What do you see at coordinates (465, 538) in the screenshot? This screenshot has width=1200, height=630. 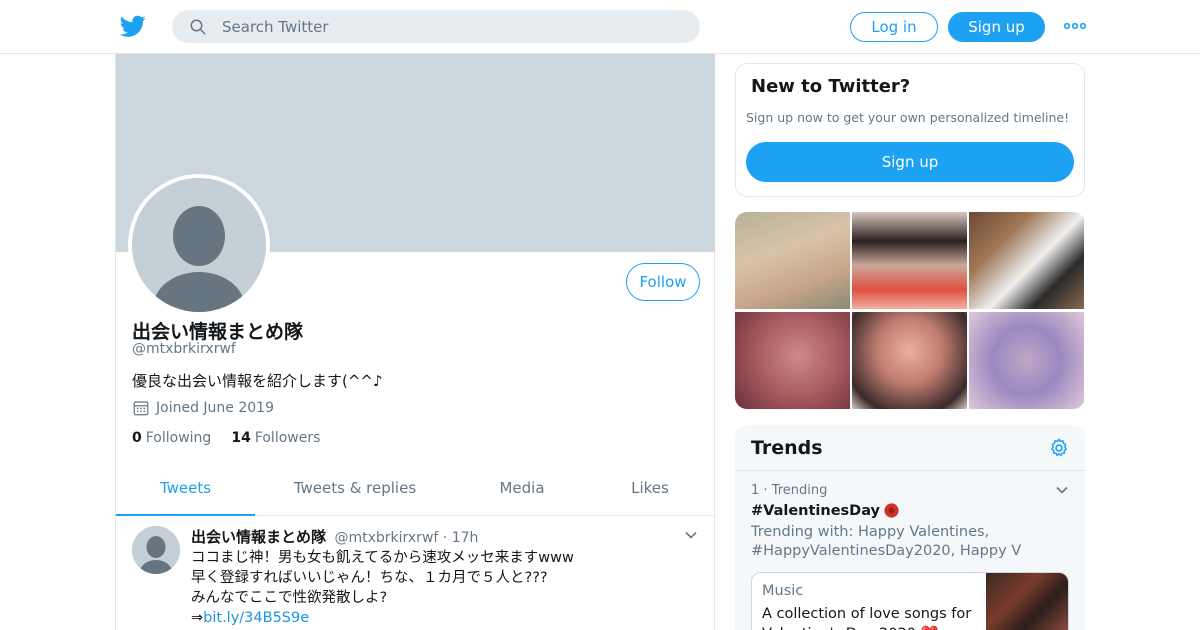 I see `tweet-time: 17h` at bounding box center [465, 538].